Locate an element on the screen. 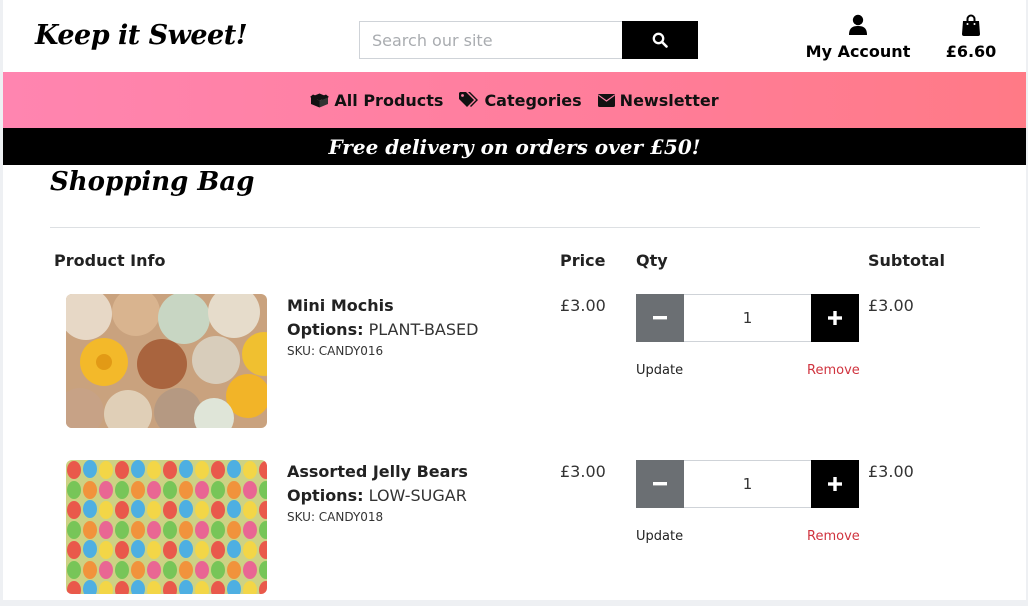 This screenshot has height=606, width=1028. nav-all-products-label: All Products is located at coordinates (389, 100).